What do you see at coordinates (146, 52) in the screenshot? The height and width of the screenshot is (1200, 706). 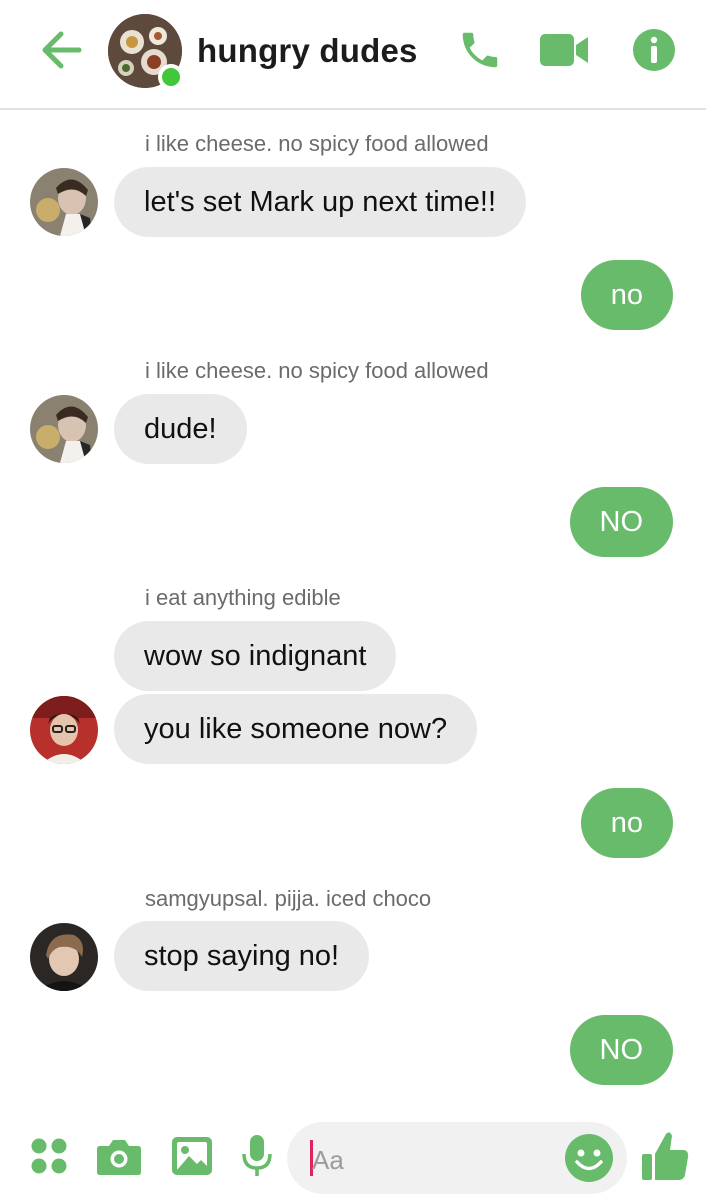 I see `group-avatar` at bounding box center [146, 52].